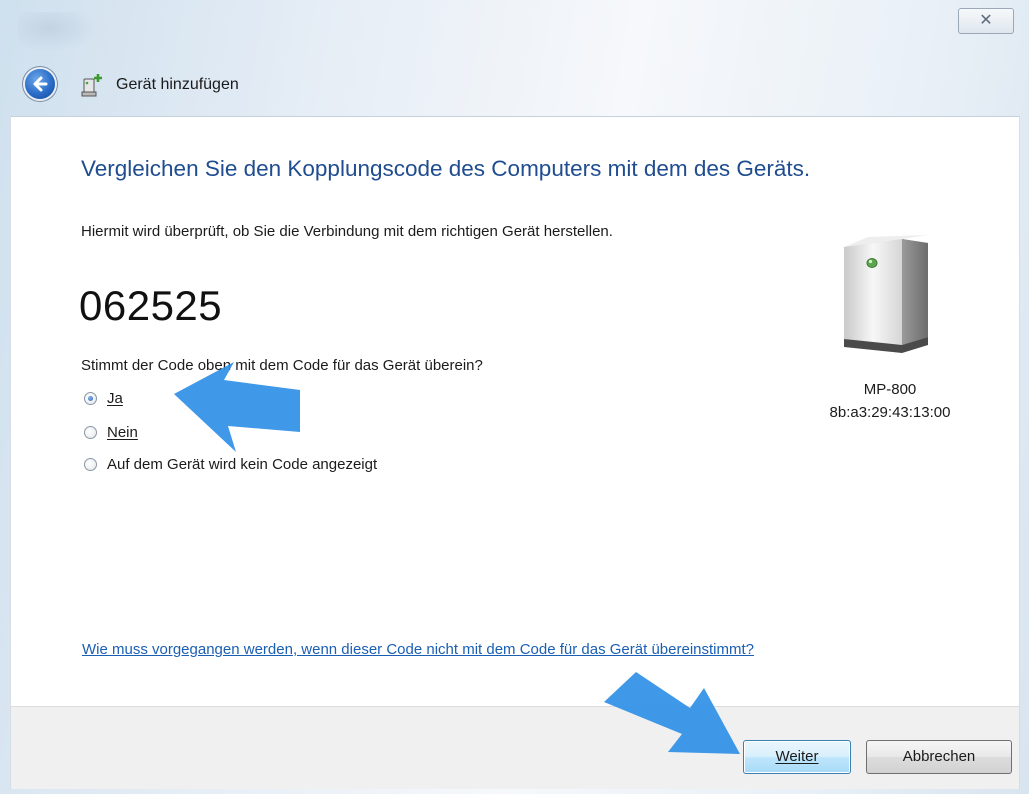  What do you see at coordinates (115, 398) in the screenshot?
I see `radio-label: Ja` at bounding box center [115, 398].